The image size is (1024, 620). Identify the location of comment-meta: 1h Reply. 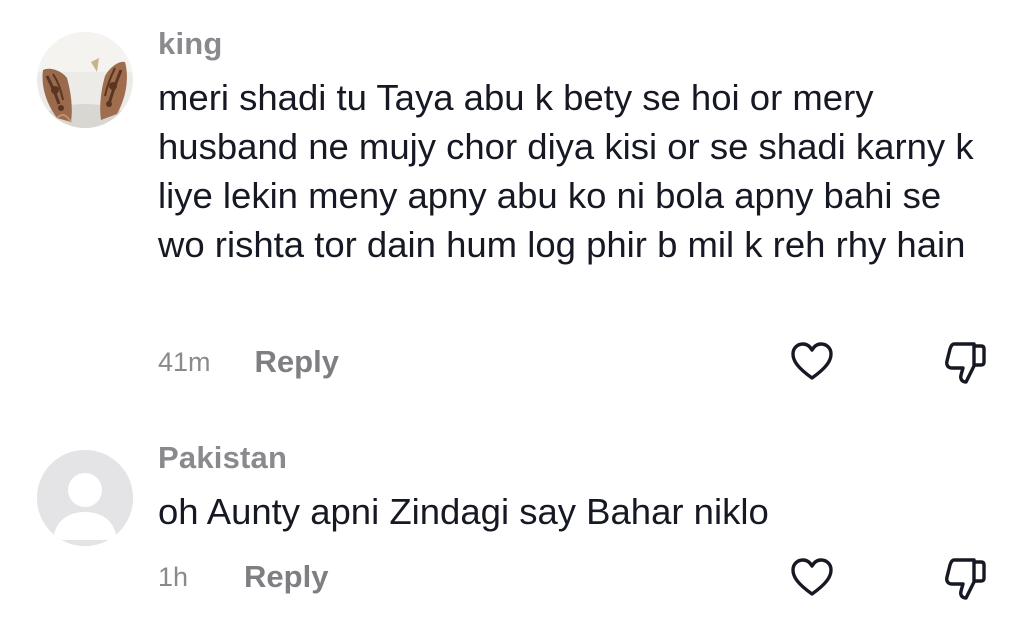
(243, 577).